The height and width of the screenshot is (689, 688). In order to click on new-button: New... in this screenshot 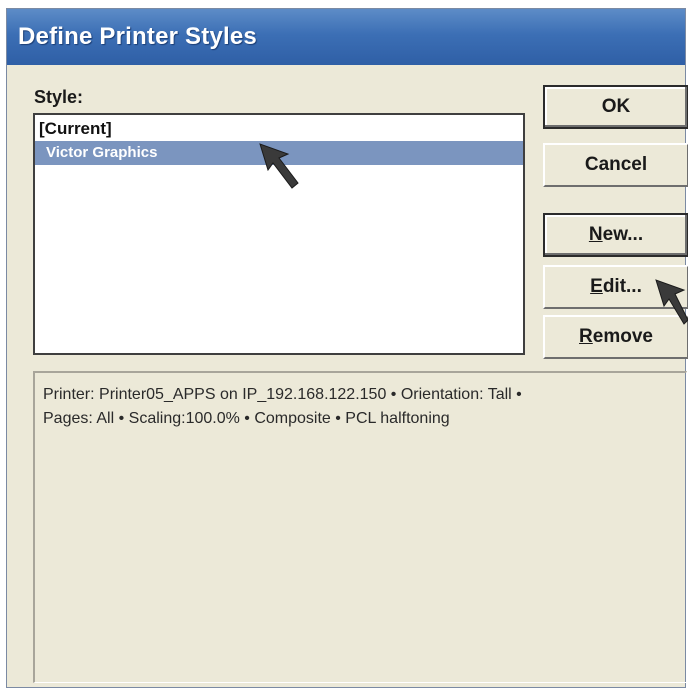, I will do `click(615, 235)`.